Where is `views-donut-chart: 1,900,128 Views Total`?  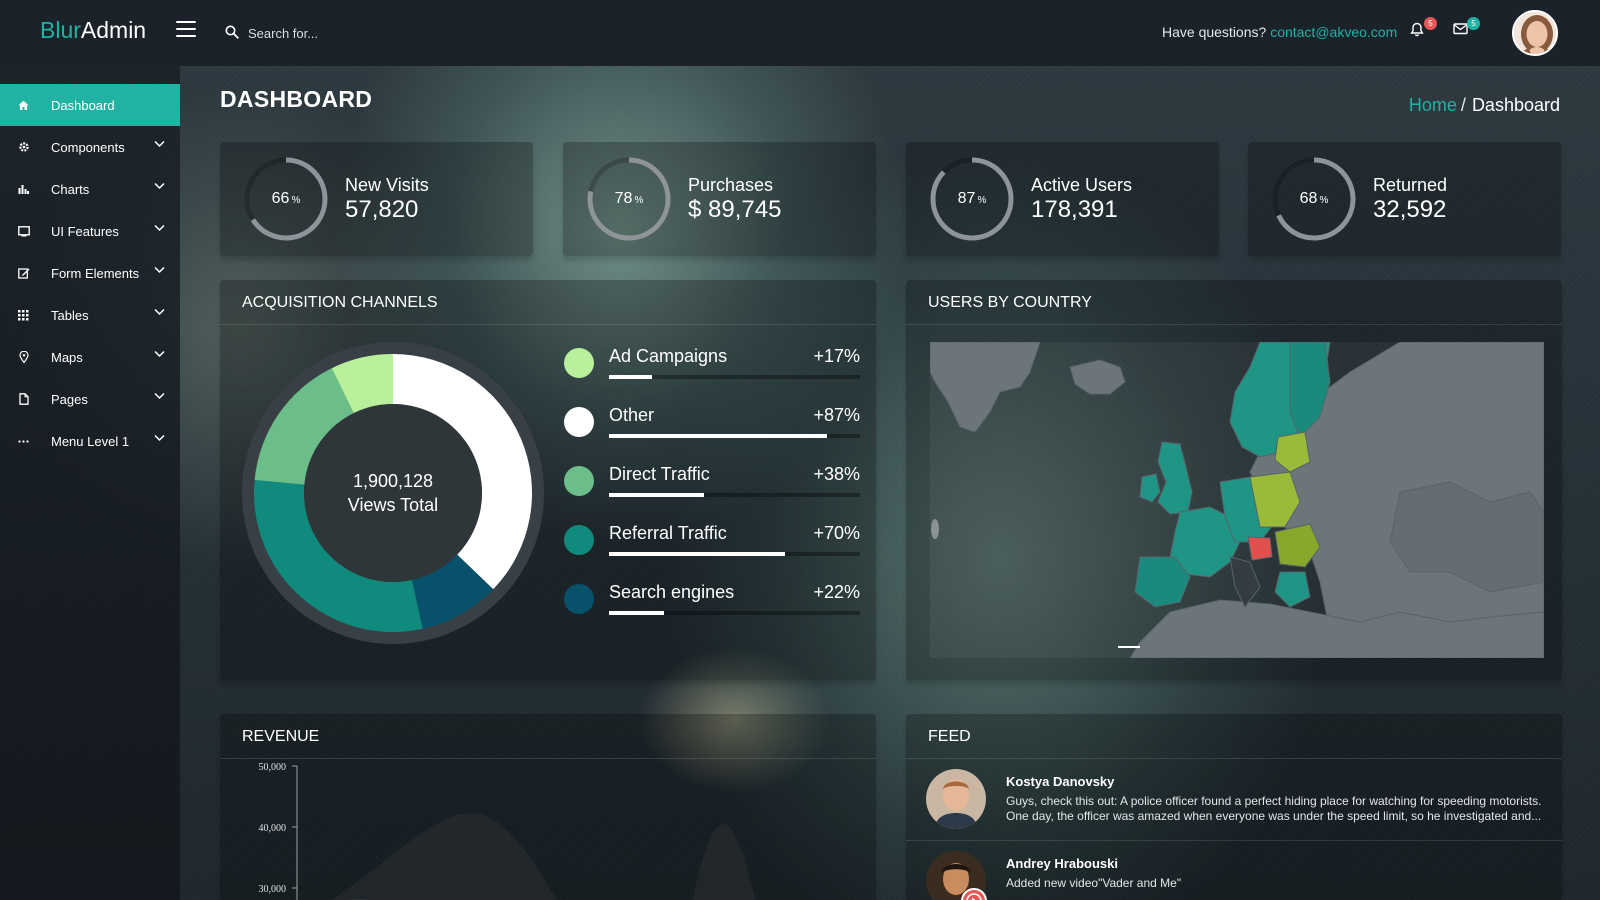
views-donut-chart: 1,900,128 Views Total is located at coordinates (393, 493).